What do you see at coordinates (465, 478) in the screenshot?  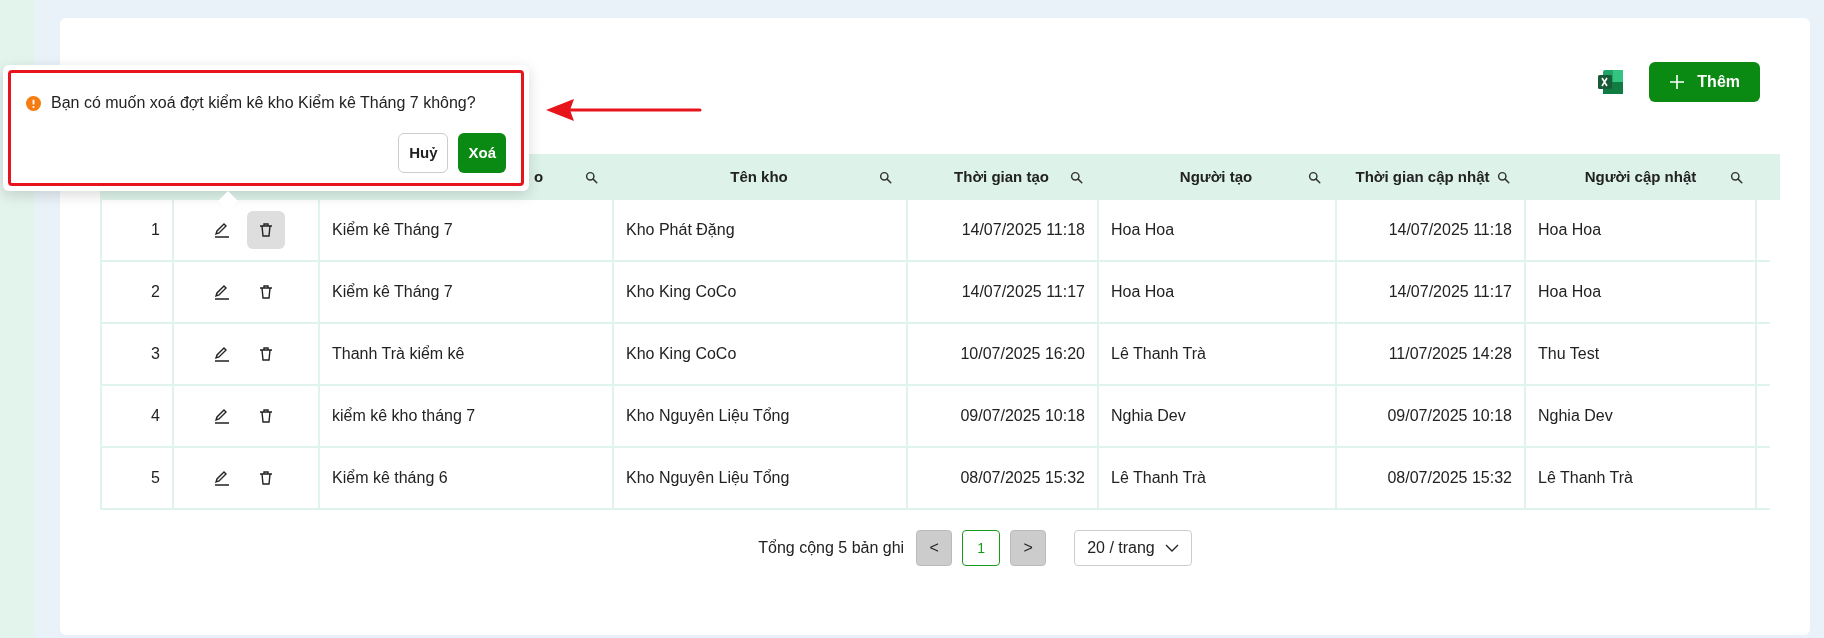 I see `table-cell: Kiểm kê tháng 6` at bounding box center [465, 478].